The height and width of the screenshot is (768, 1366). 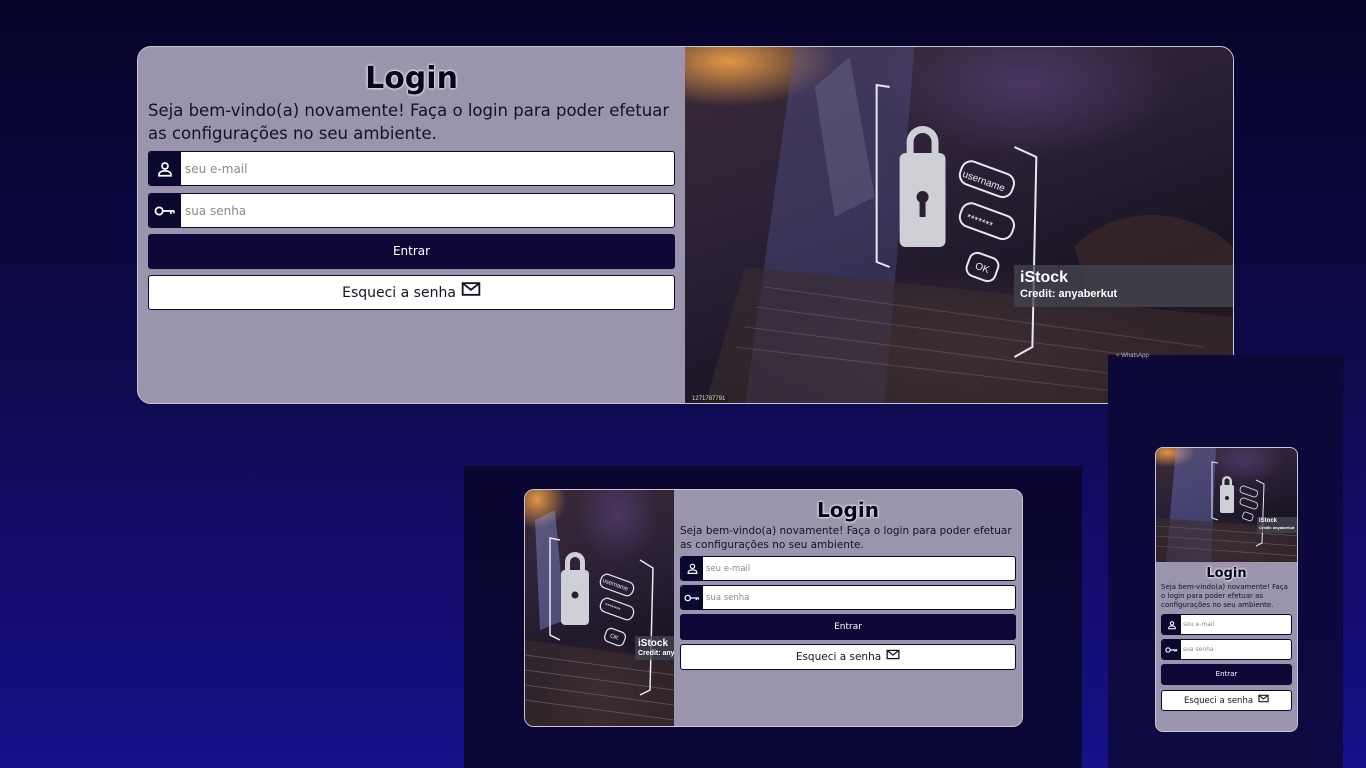 I want to click on image-id-label: 1271787791, so click(x=709, y=399).